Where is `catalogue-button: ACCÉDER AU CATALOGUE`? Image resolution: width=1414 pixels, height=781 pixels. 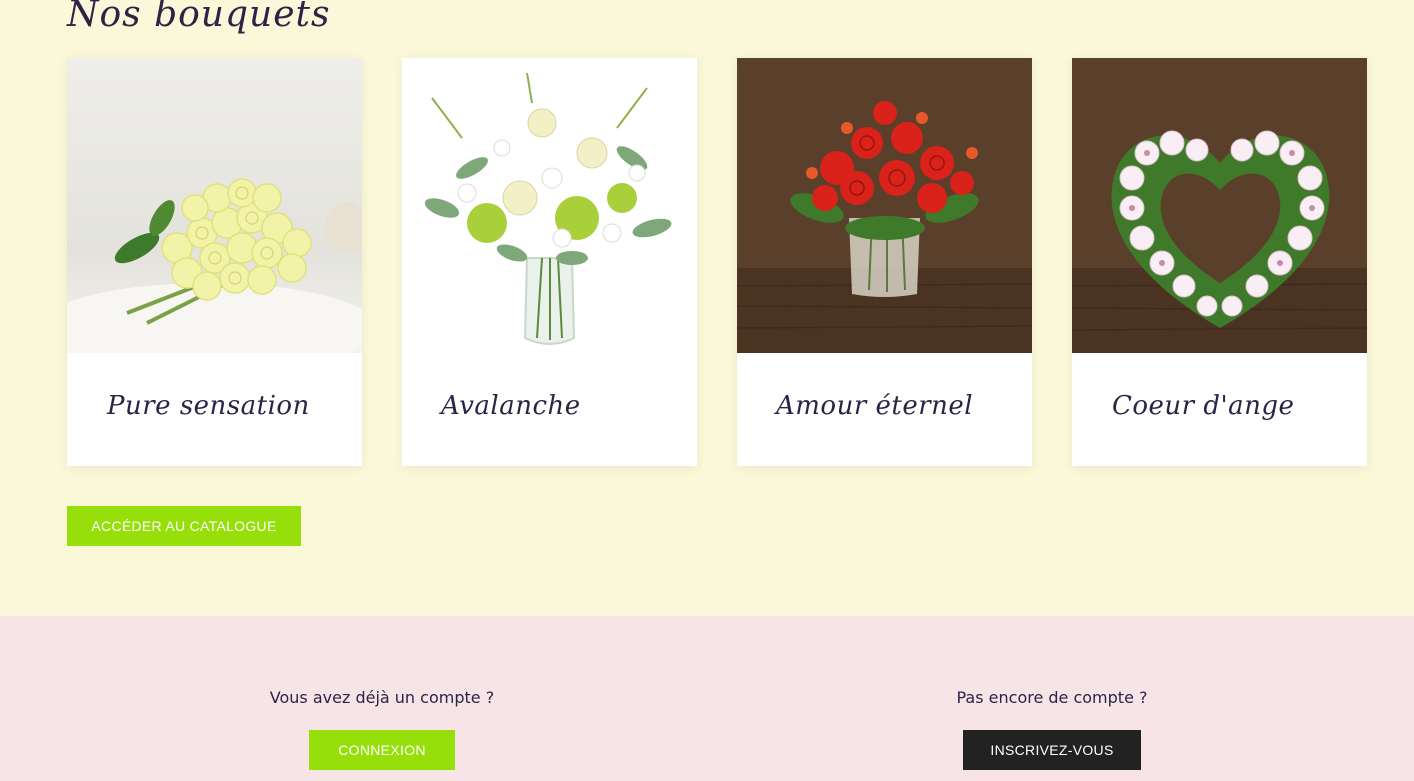
catalogue-button: ACCÉDER AU CATALOGUE is located at coordinates (184, 526).